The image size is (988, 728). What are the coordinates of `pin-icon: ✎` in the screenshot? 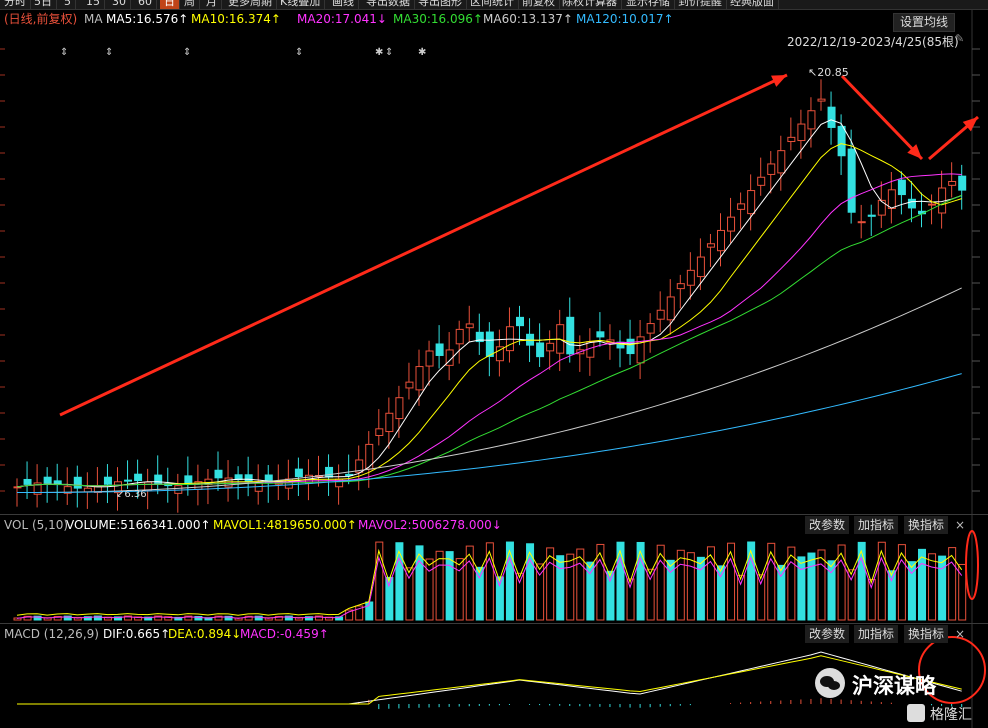 It's located at (959, 38).